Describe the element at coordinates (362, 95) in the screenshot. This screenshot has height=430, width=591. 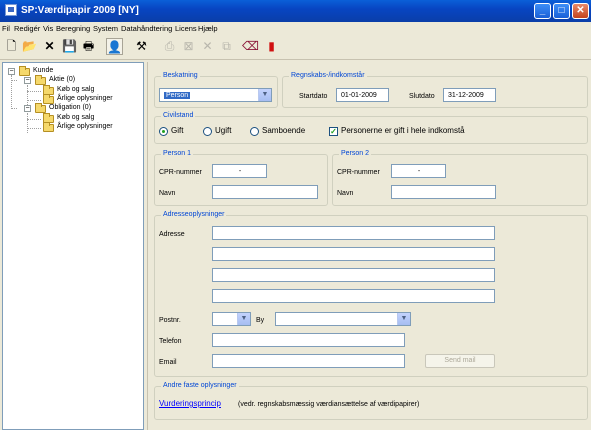
I see `startdato-field: 01-01-2009` at that location.